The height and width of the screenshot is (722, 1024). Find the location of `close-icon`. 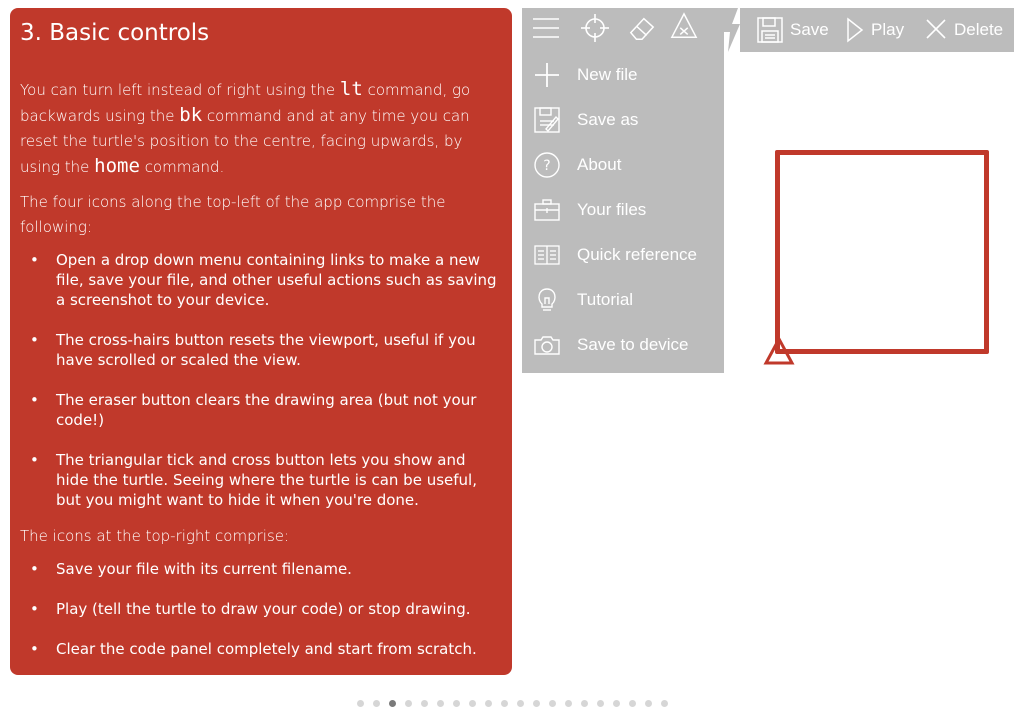

close-icon is located at coordinates (936, 29).